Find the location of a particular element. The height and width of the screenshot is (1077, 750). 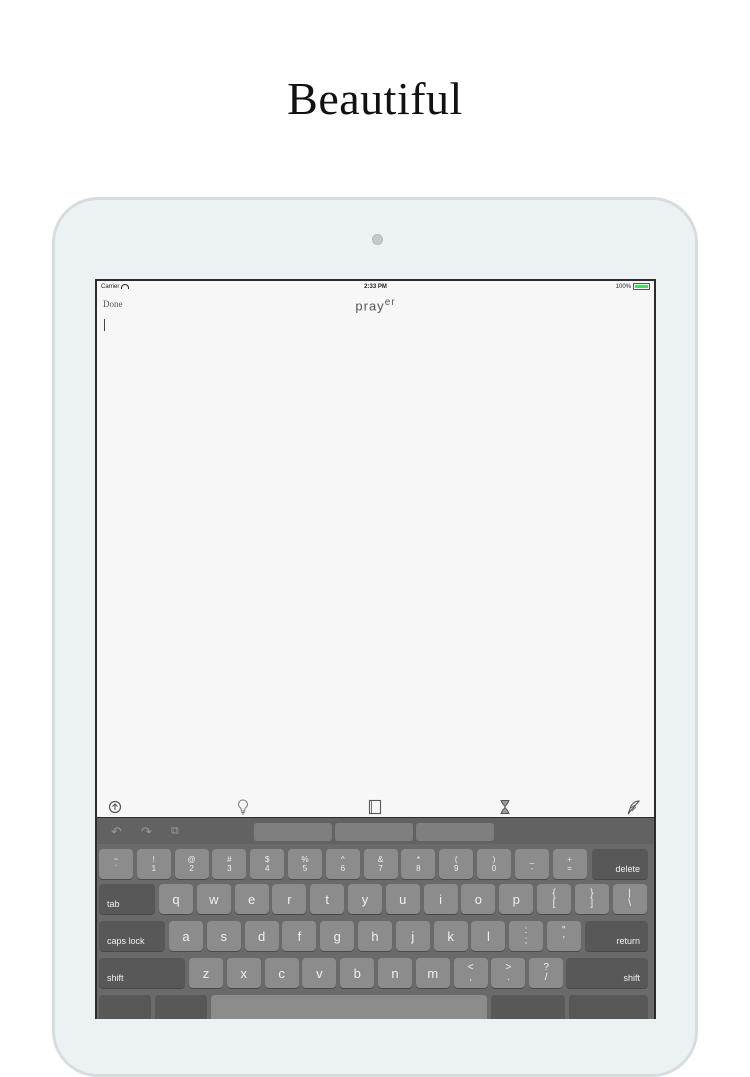

key-bracket-2: | \ is located at coordinates (629, 899).